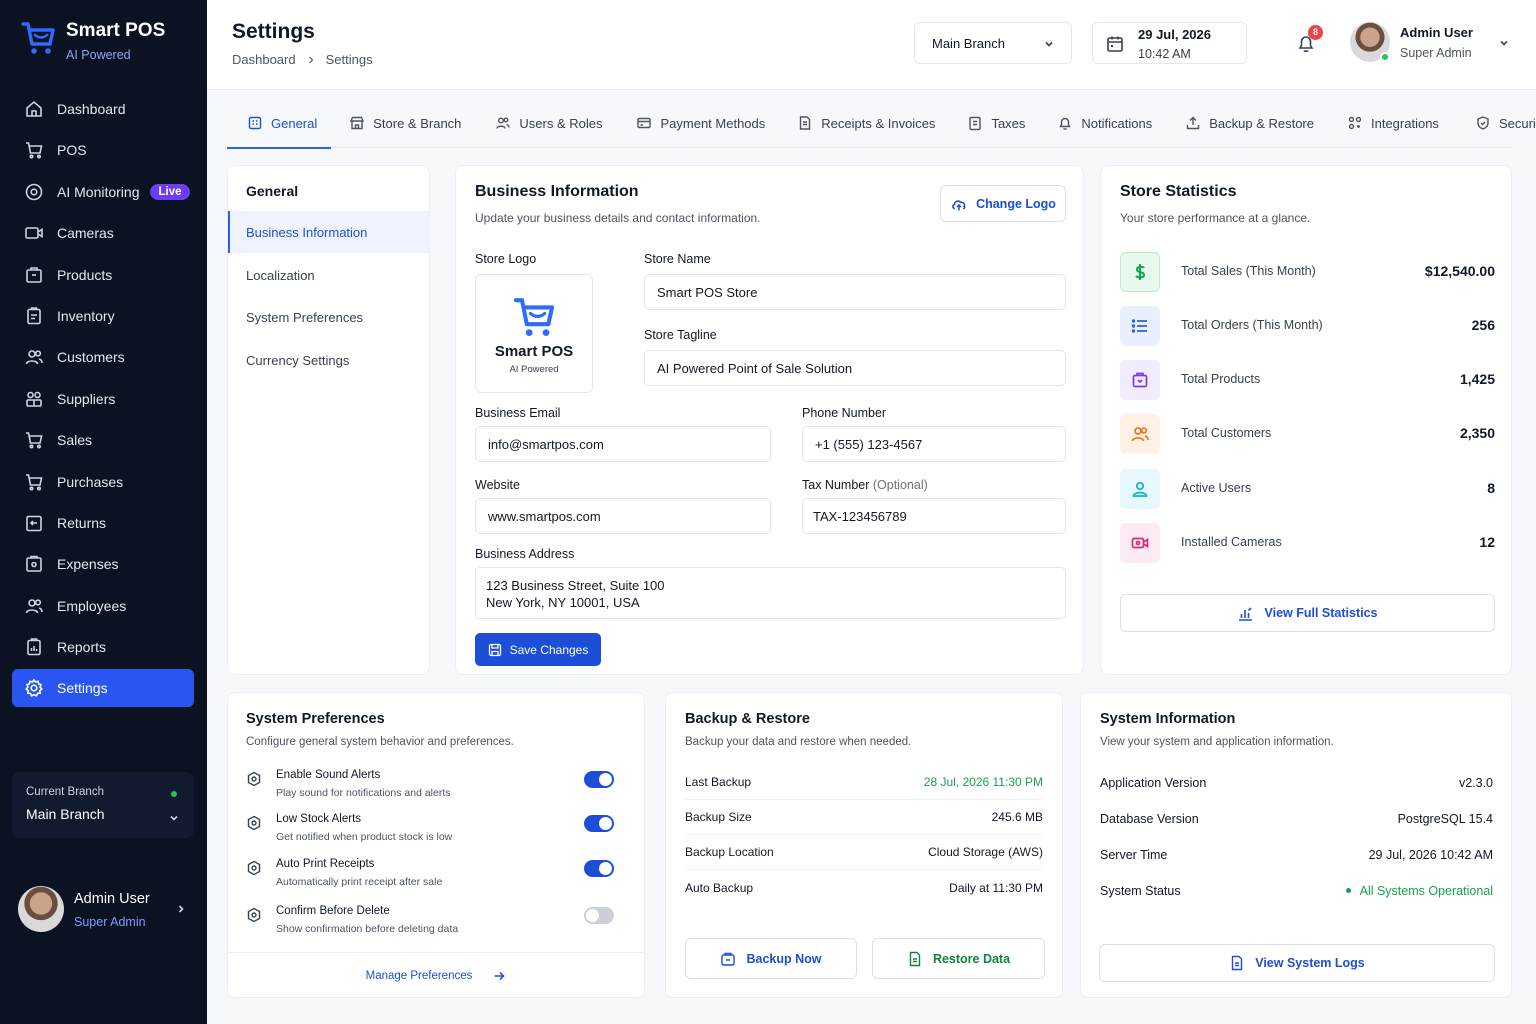 This screenshot has height=1024, width=1536. I want to click on sidebar-item-reports: Reports, so click(103, 647).